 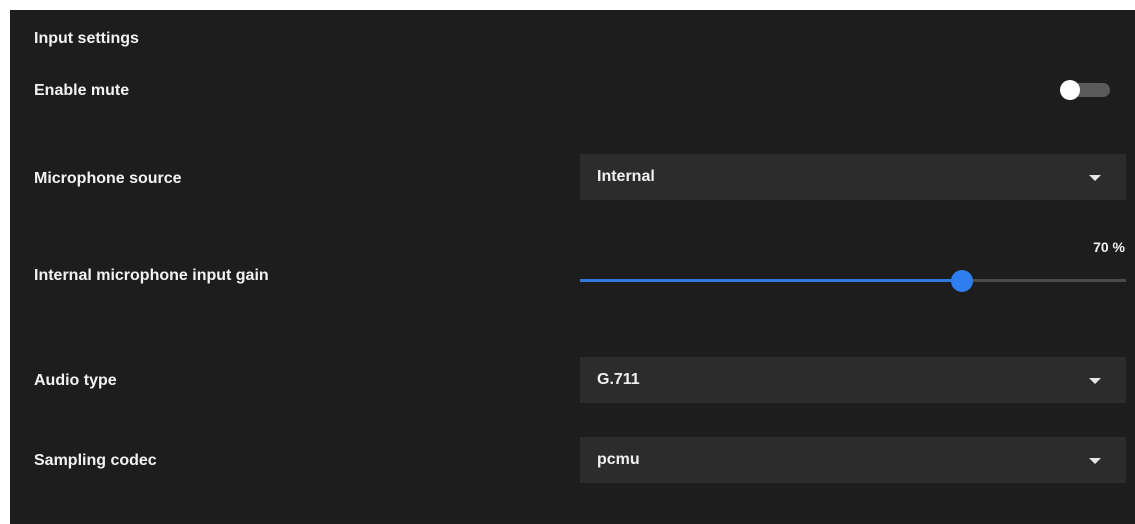 What do you see at coordinates (1070, 90) in the screenshot?
I see `toggle-knob` at bounding box center [1070, 90].